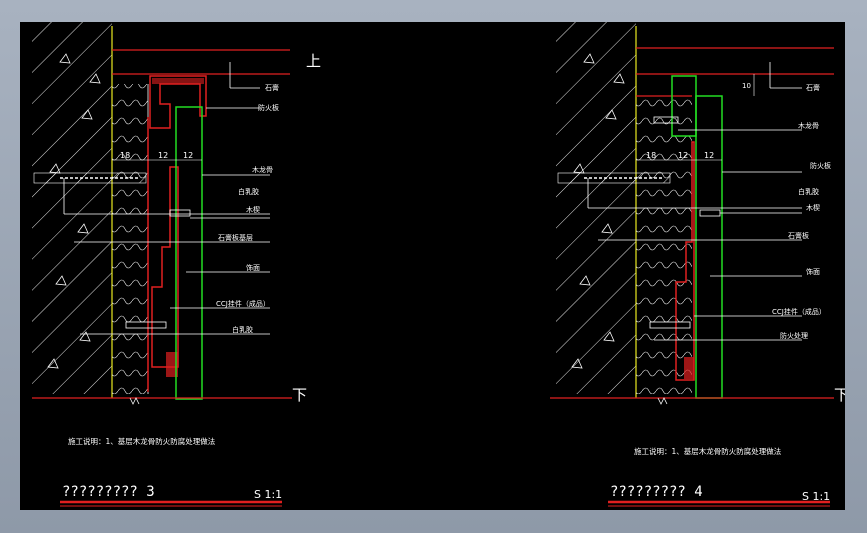  I want to click on callout-2: 木龙骨, so click(808, 125).